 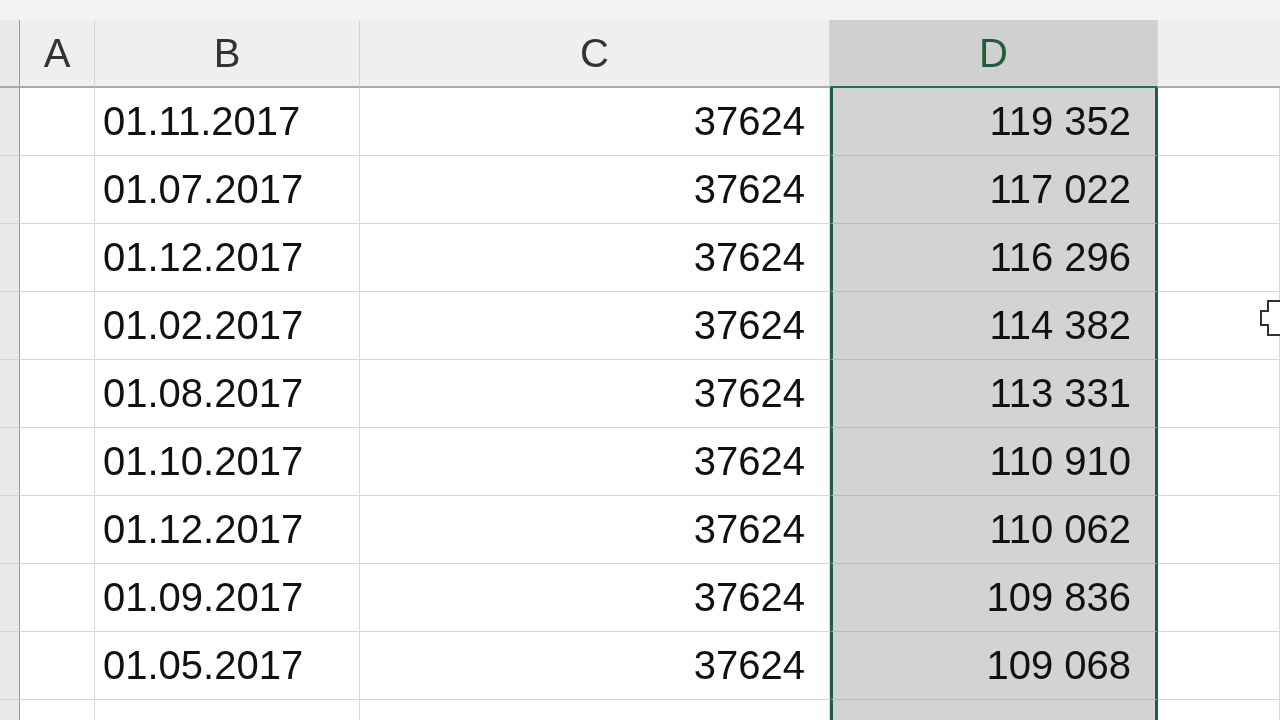 What do you see at coordinates (994, 190) in the screenshot?
I see `table-cell: 117 022` at bounding box center [994, 190].